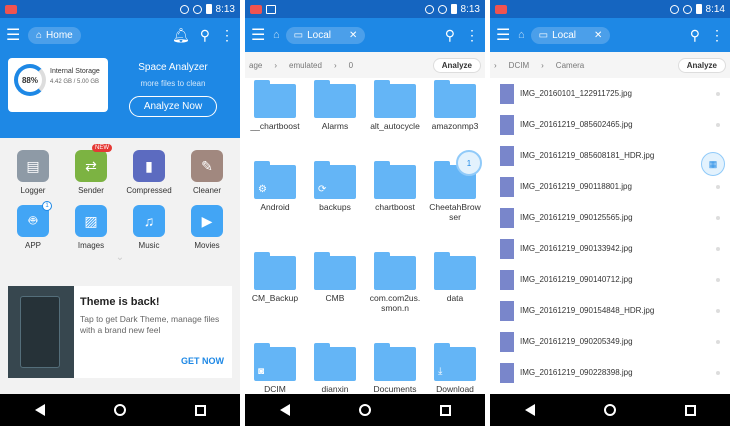 This screenshot has width=730, height=426. I want to click on status-bar: 8:13, so click(365, 9).